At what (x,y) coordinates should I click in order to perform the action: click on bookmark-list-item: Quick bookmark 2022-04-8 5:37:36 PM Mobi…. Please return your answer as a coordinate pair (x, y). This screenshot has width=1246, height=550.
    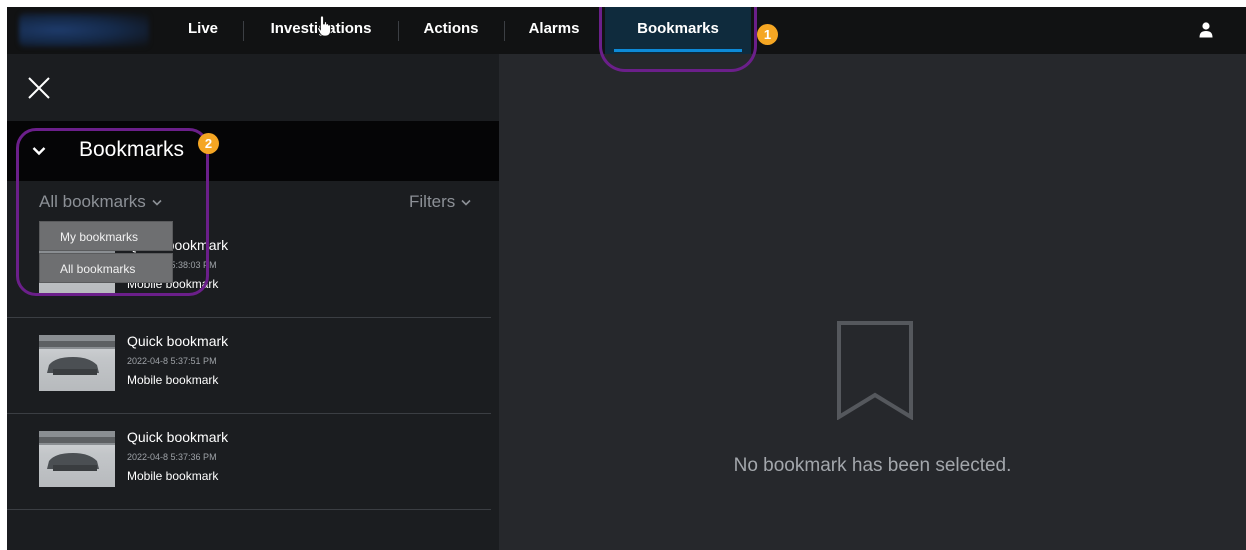
    Looking at the image, I should click on (249, 461).